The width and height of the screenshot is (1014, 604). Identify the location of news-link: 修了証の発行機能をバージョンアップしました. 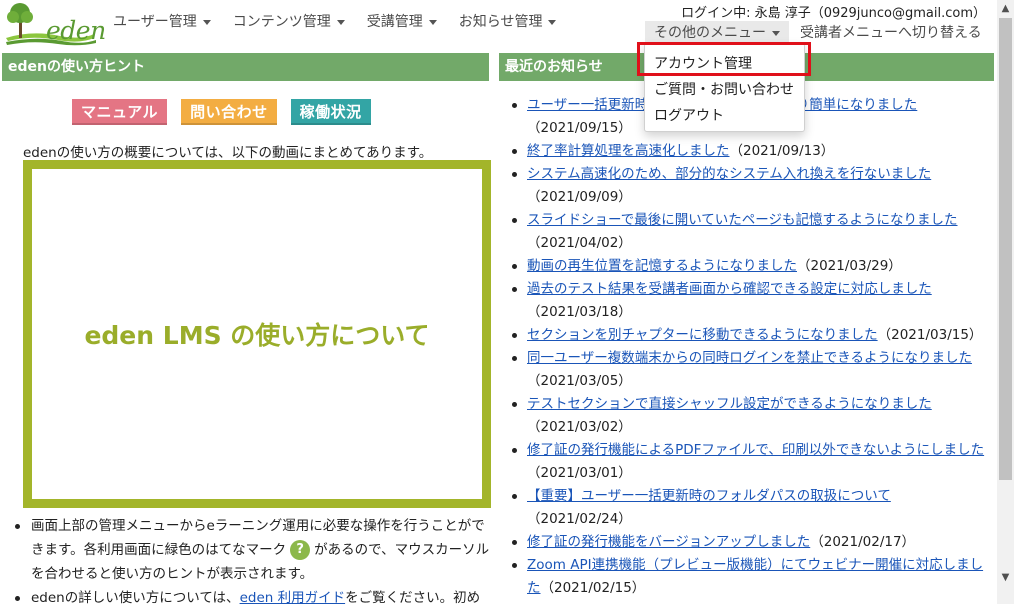
(668, 542).